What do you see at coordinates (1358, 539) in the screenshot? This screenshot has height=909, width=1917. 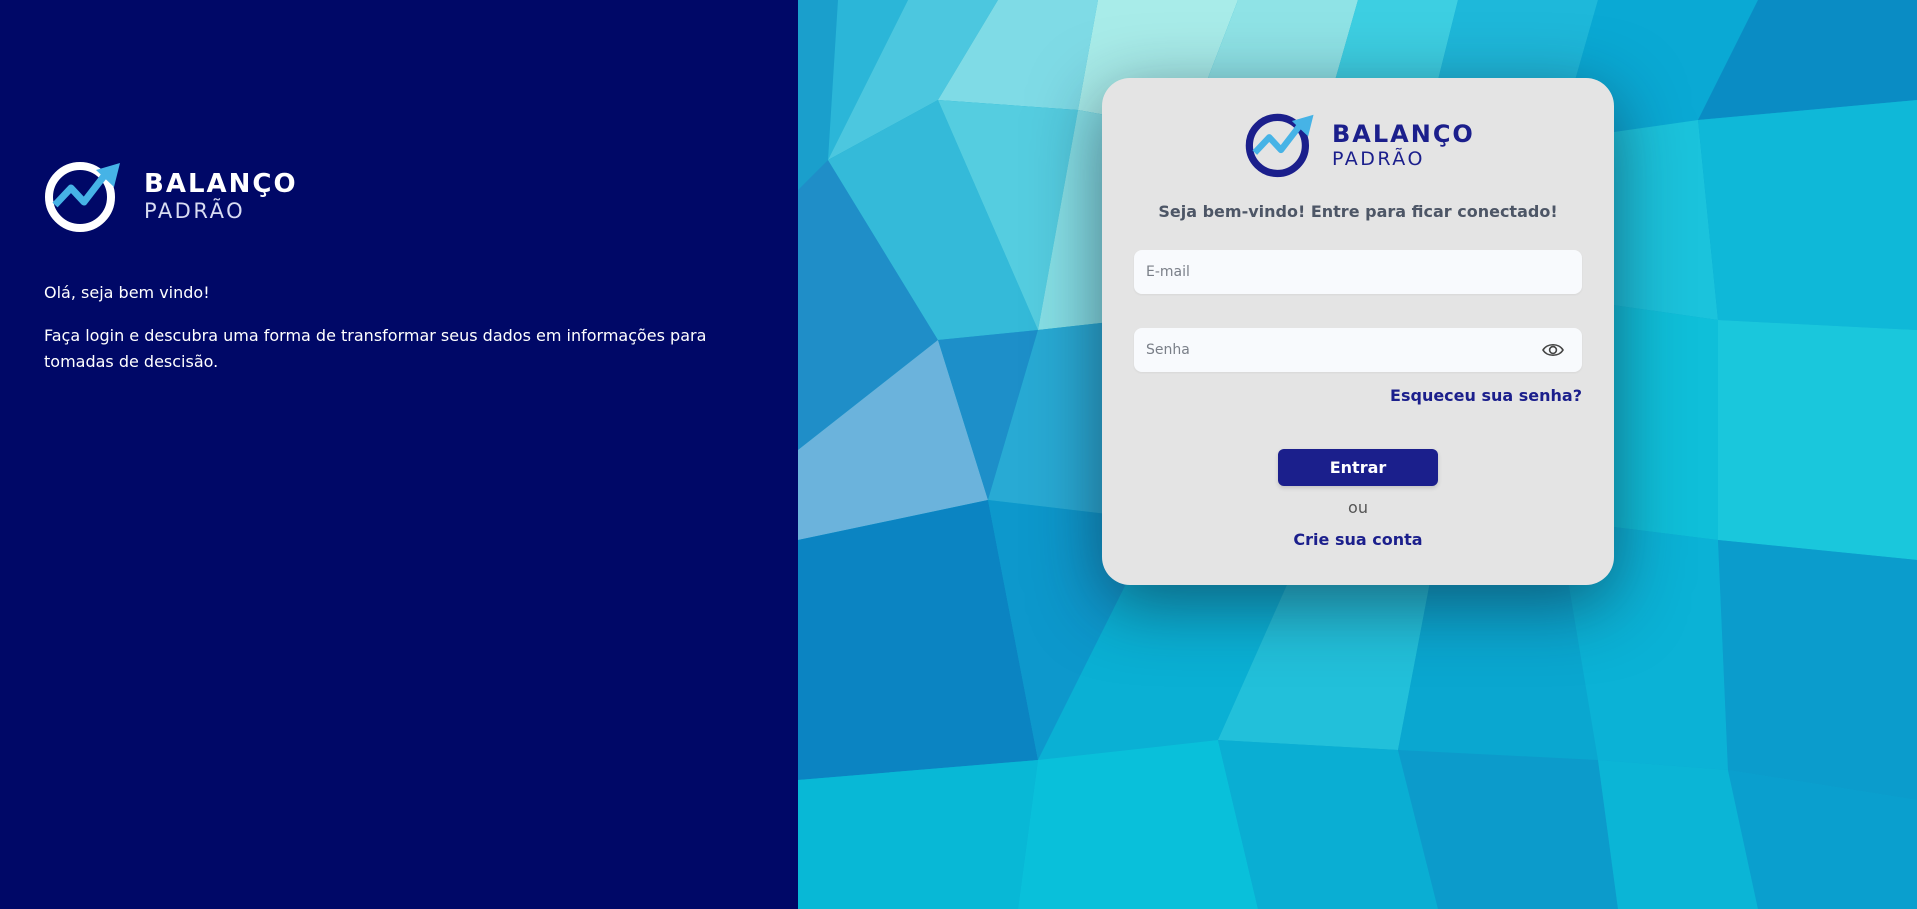 I see `create-account-link: Crie sua conta` at bounding box center [1358, 539].